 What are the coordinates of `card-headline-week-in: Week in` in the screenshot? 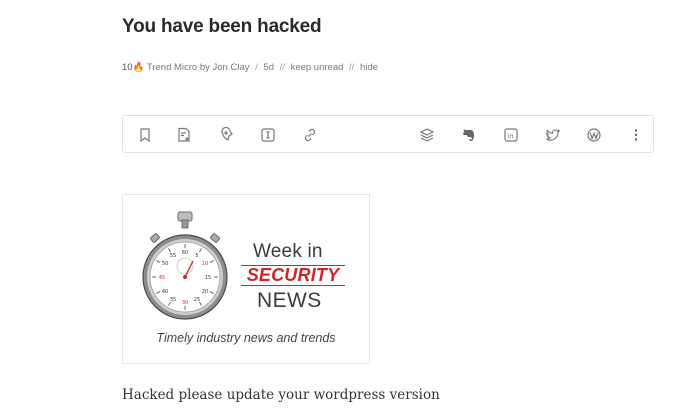 It's located at (288, 251).